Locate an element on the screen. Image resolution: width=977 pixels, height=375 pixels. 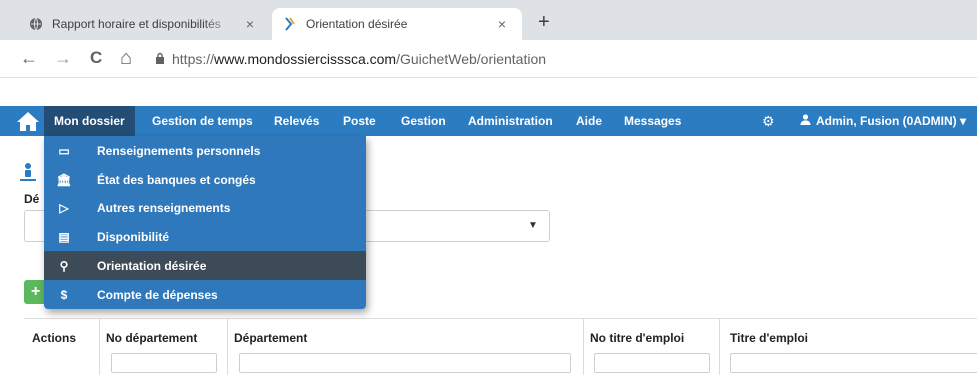
cogs-icon: ⚙ is located at coordinates (768, 121).